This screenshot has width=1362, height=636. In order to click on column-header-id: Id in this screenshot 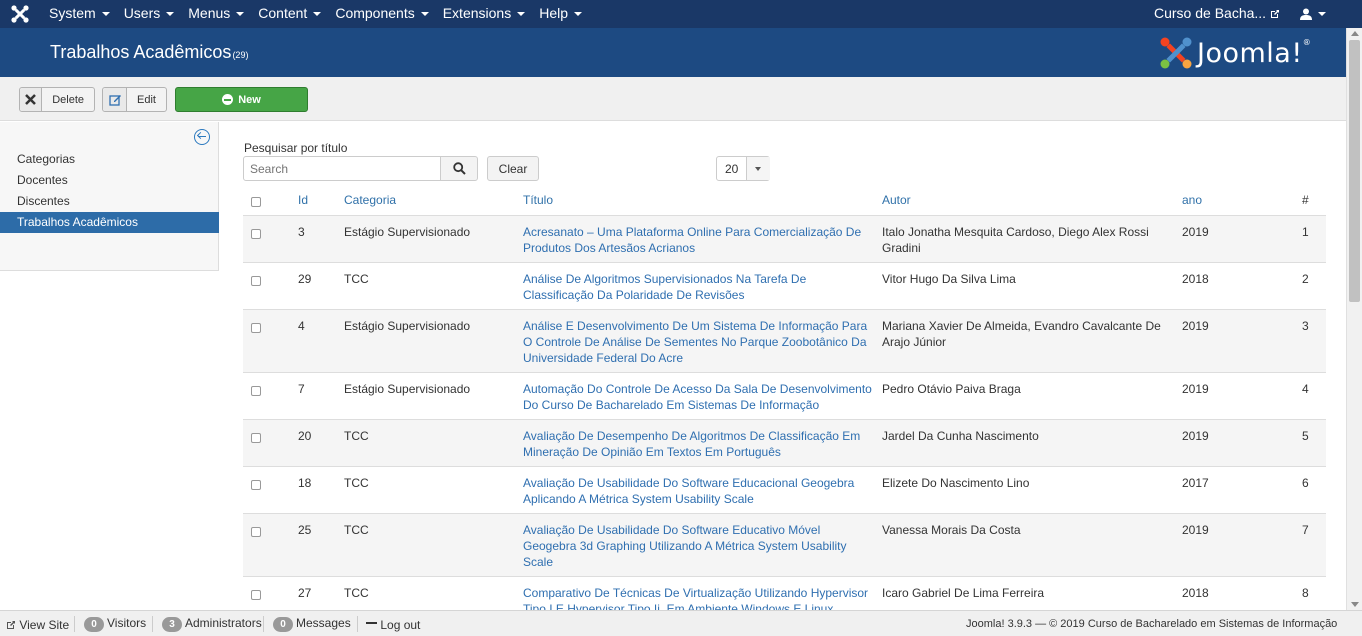, I will do `click(303, 200)`.